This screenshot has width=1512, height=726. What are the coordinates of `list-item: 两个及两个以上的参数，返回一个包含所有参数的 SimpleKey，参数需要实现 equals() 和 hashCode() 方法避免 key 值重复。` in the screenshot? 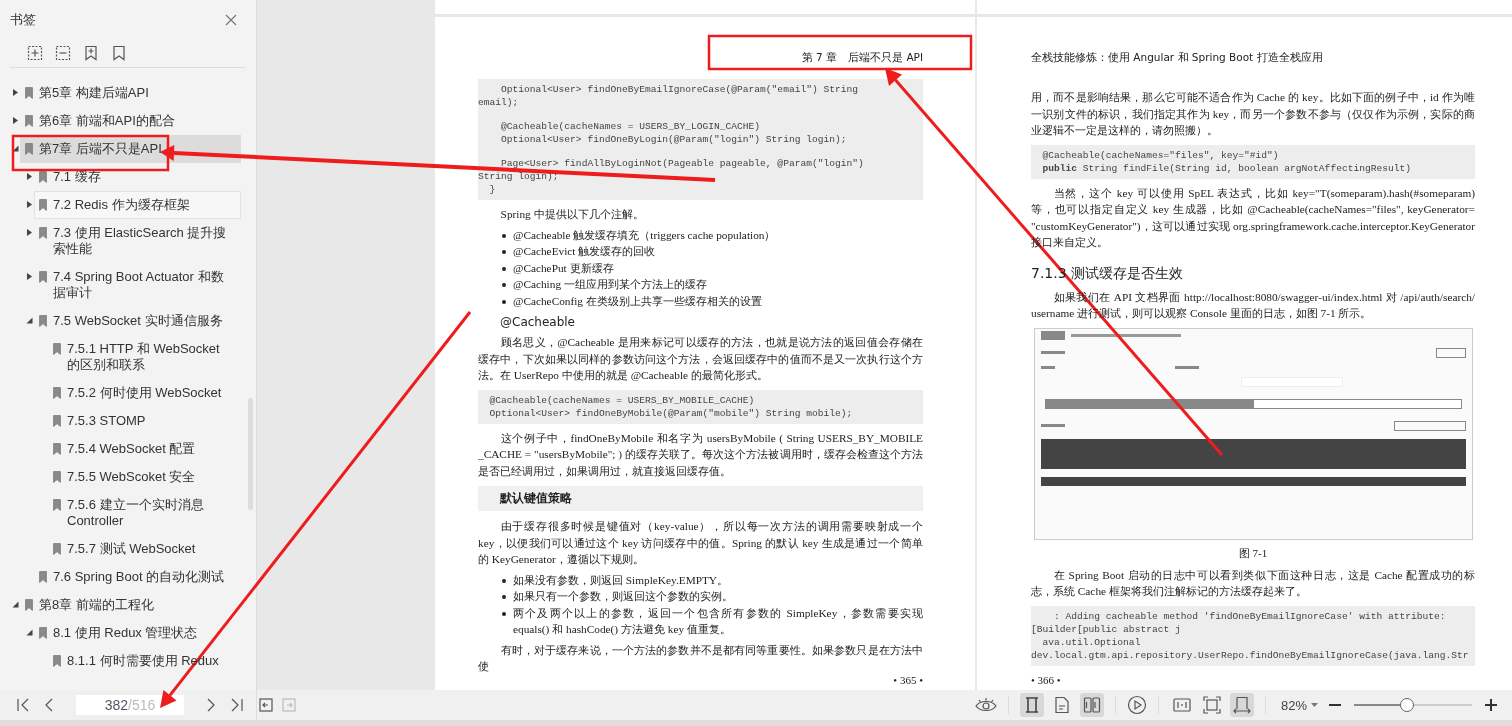 It's located at (718, 621).